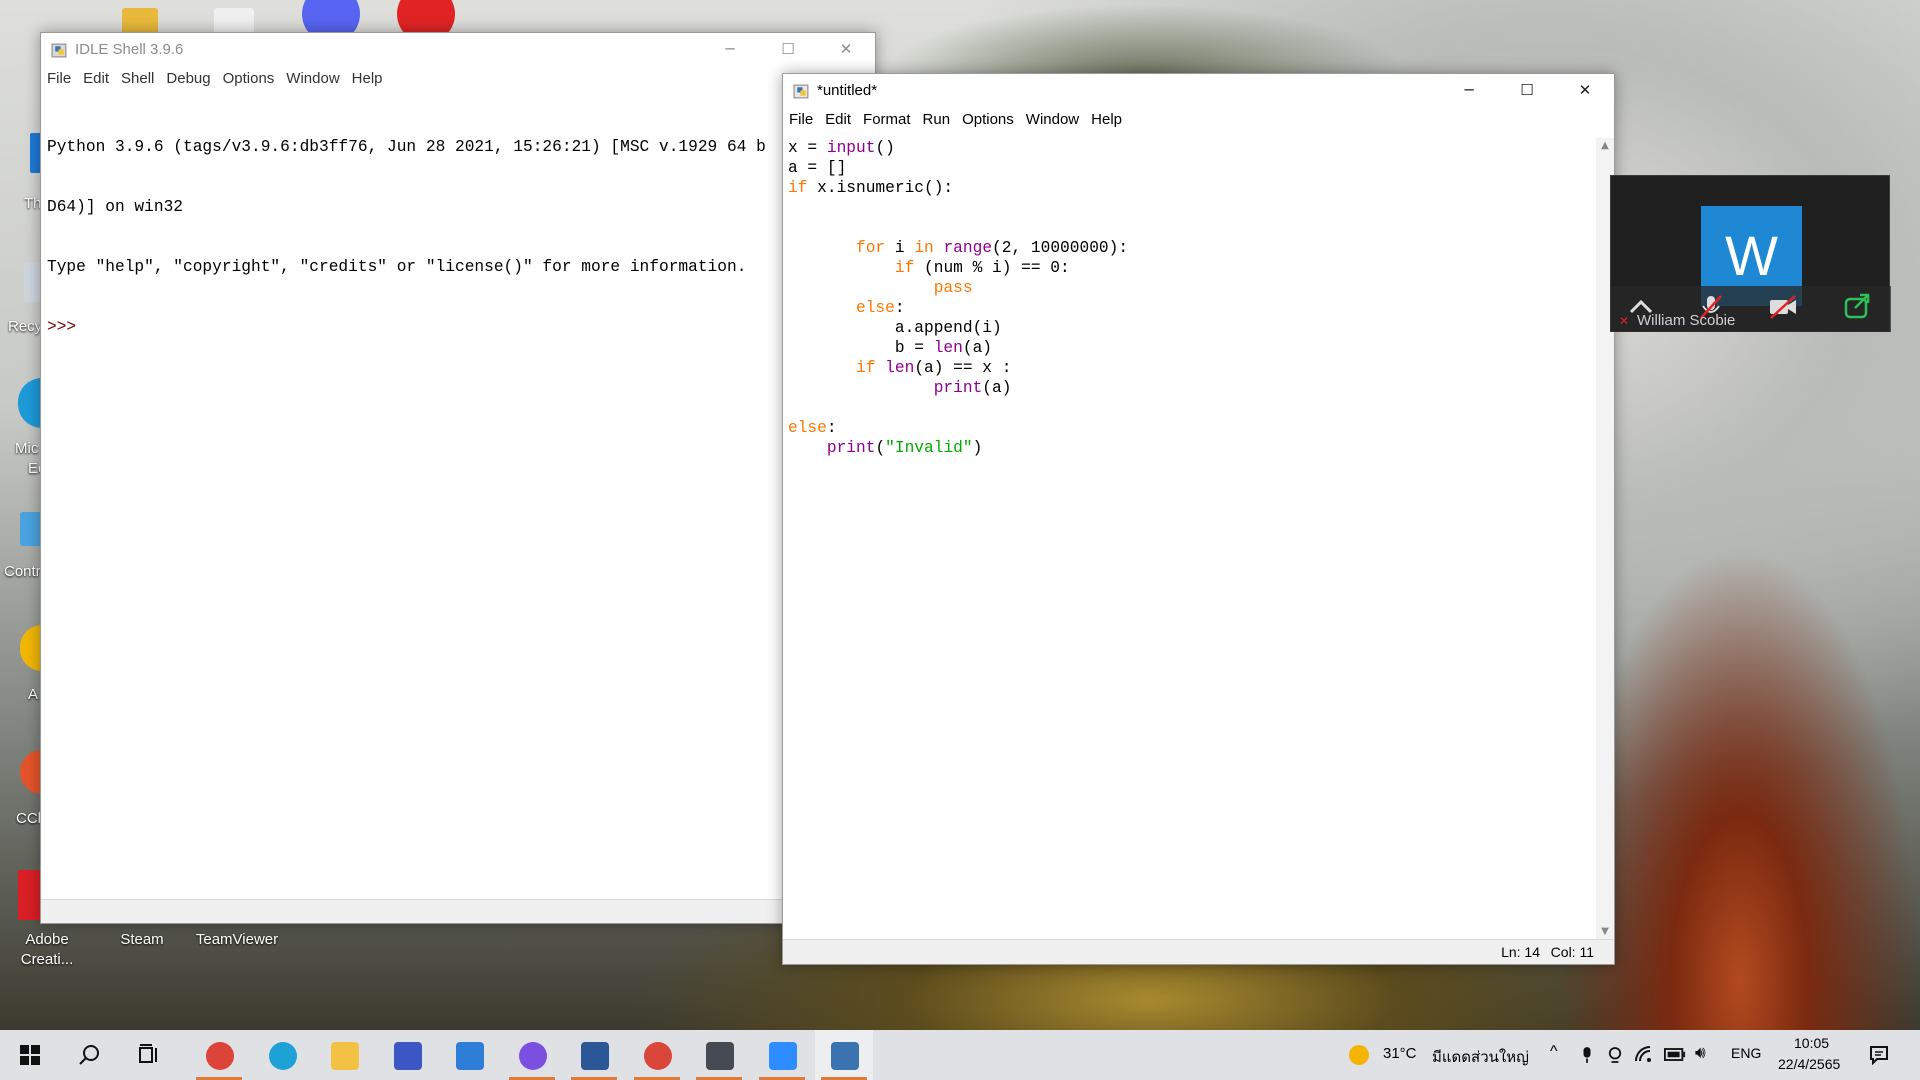 The image size is (1920, 1080). I want to click on desktop-icon-teamviewer: TeamViewer, so click(237, 940).